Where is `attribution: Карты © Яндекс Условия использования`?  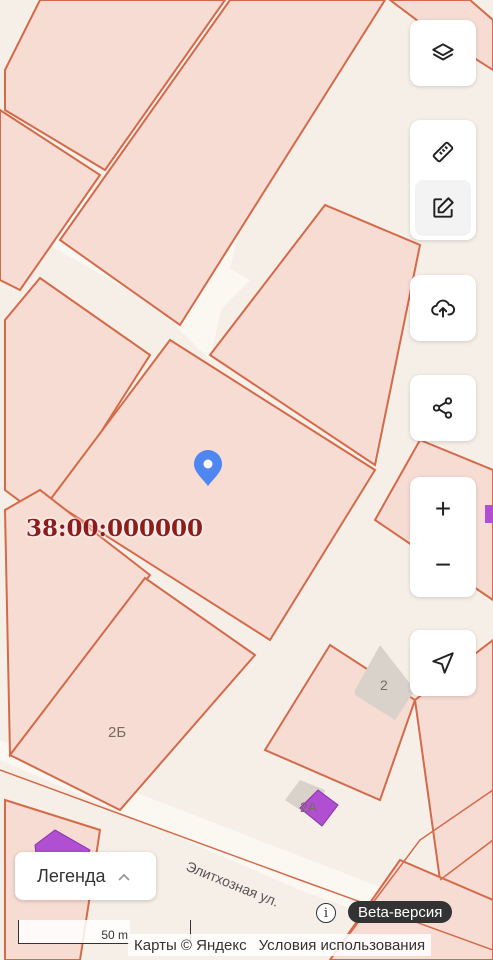
attribution: Карты © Яндекс Условия использования is located at coordinates (280, 945).